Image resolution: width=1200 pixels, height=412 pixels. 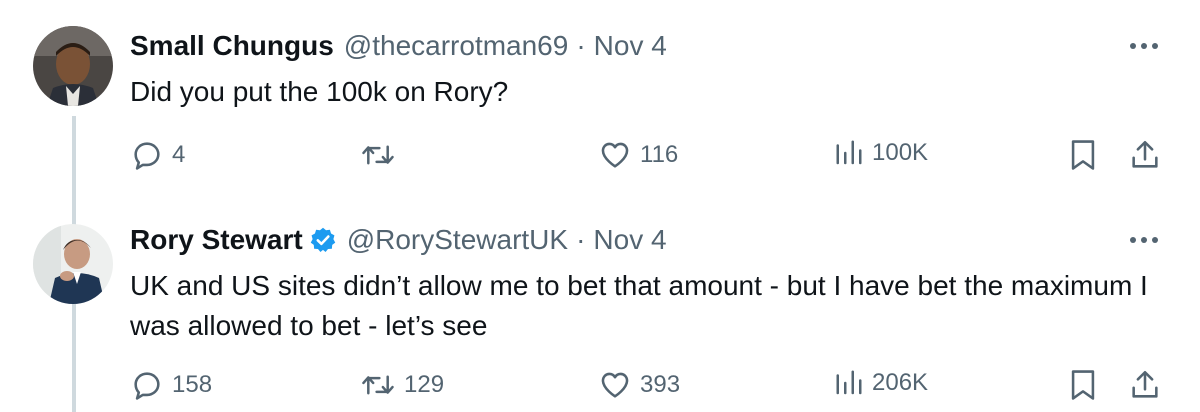 I want to click on tweet-text: Did you put the 100k on Rory?, so click(x=319, y=91).